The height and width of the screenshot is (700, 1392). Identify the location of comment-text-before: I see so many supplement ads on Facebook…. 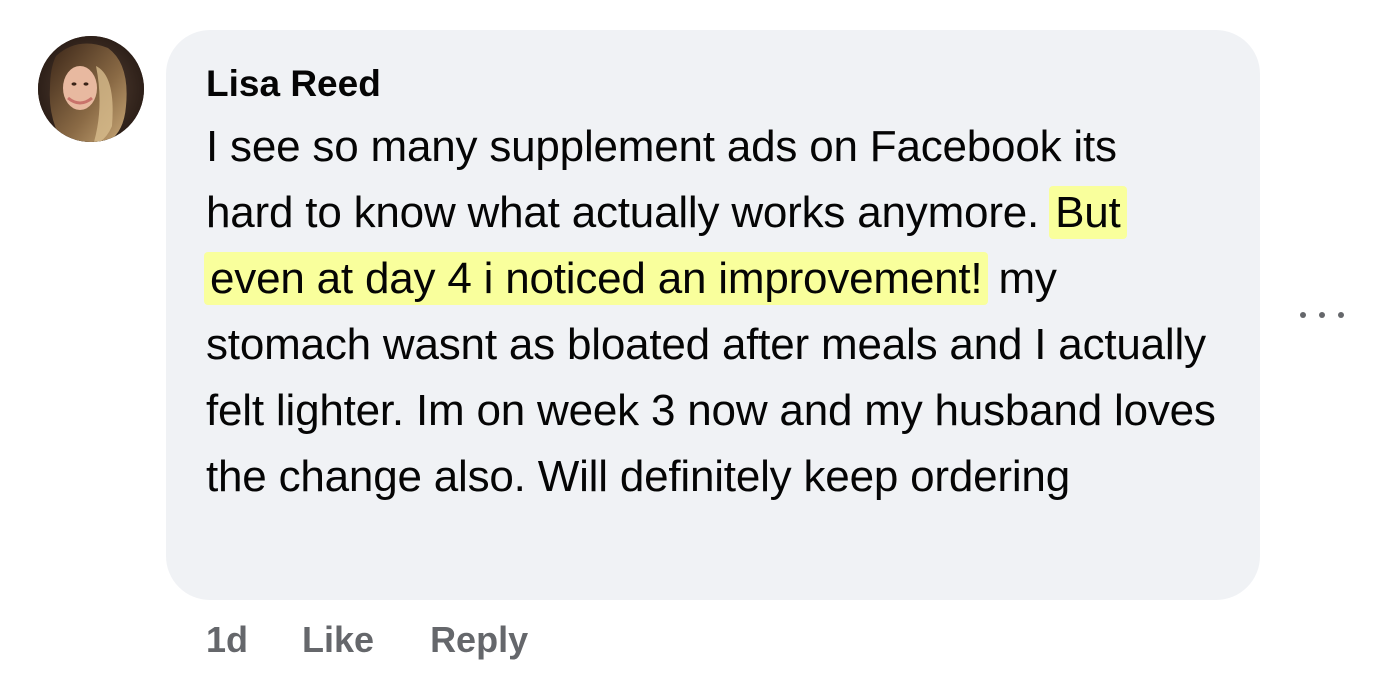
(661, 179).